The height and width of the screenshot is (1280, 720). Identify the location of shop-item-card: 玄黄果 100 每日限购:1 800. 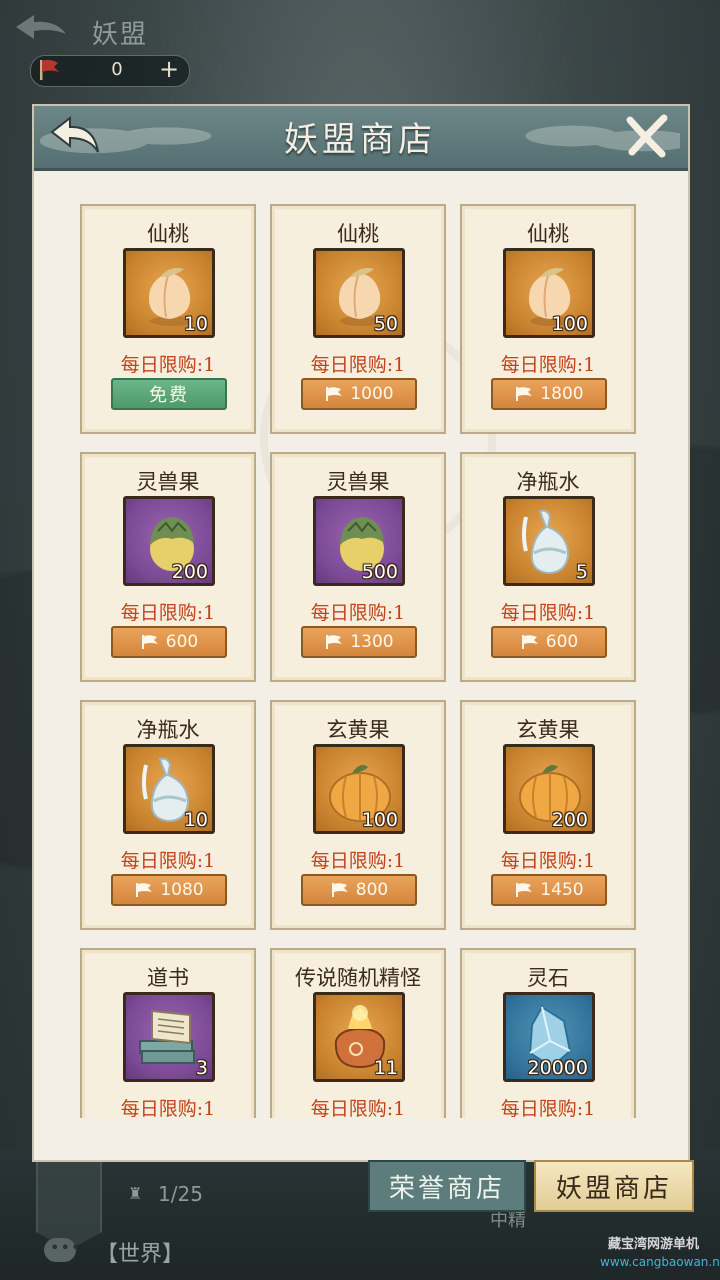
(358, 815).